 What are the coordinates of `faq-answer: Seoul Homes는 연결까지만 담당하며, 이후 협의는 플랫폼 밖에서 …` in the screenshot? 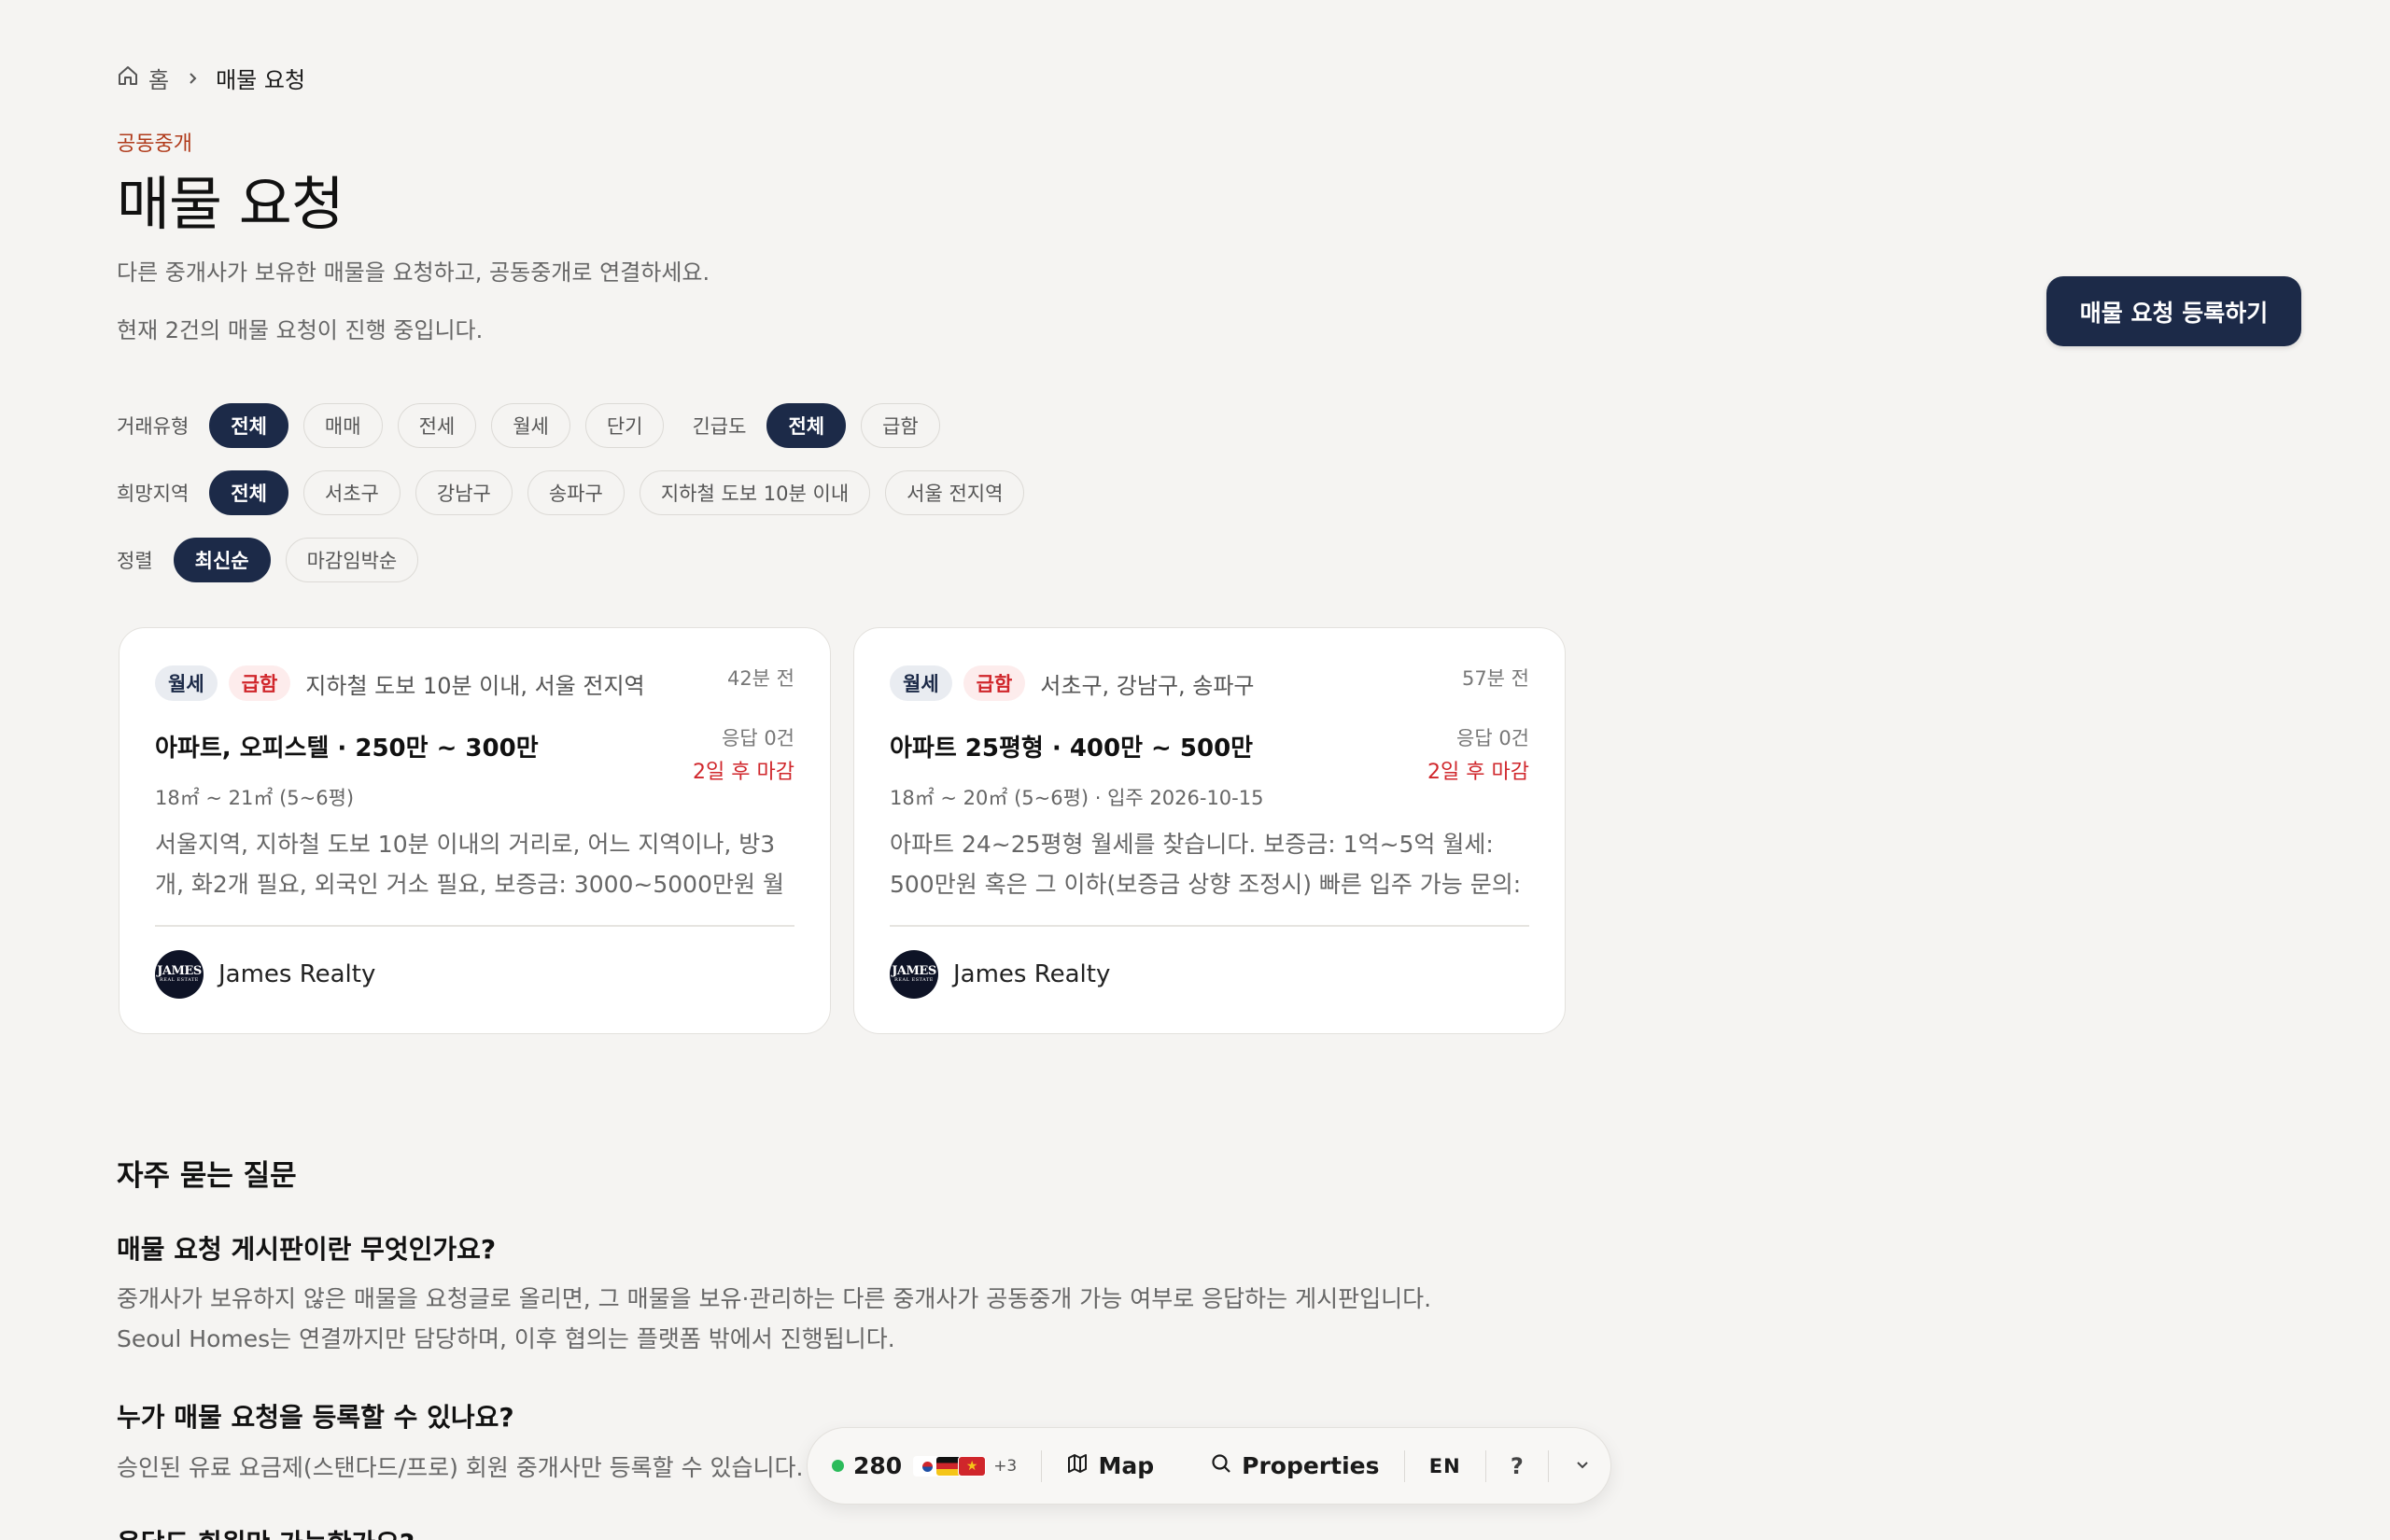 It's located at (506, 1338).